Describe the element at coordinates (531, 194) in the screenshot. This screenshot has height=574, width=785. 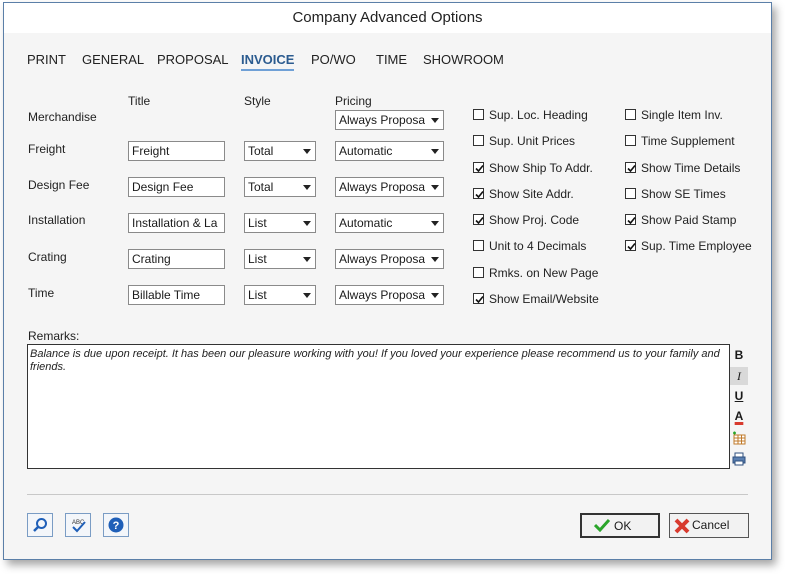
I see `option-label: Show Site Addr.` at that location.